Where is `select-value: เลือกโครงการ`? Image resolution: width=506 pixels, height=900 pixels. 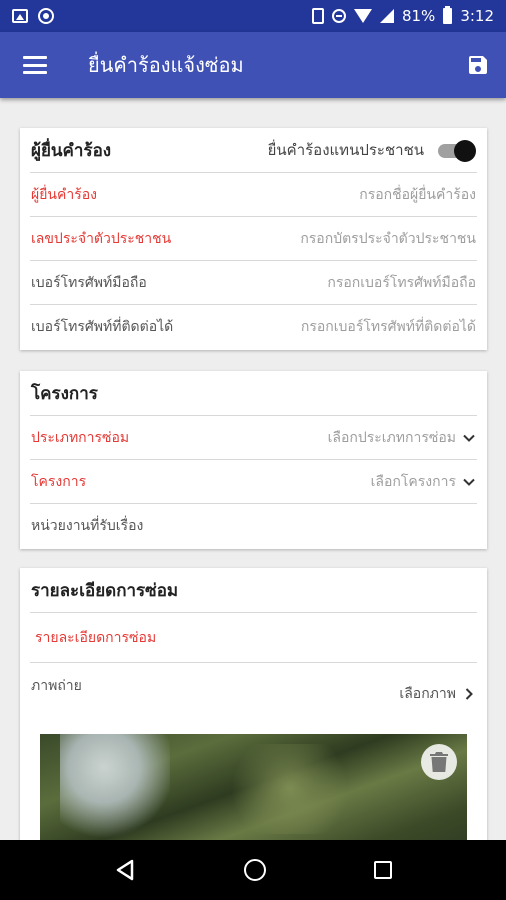
select-value: เลือกโครงการ is located at coordinates (423, 482).